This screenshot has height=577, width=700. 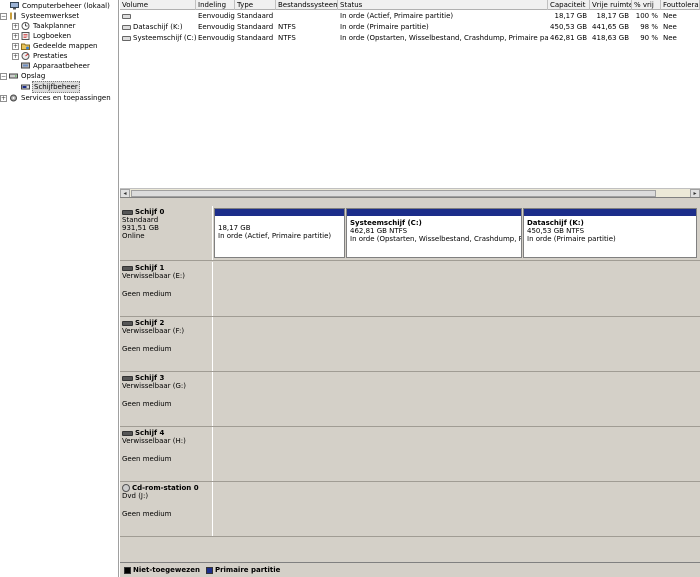 I want to click on column-header-indeling: Indeling, so click(x=215, y=5).